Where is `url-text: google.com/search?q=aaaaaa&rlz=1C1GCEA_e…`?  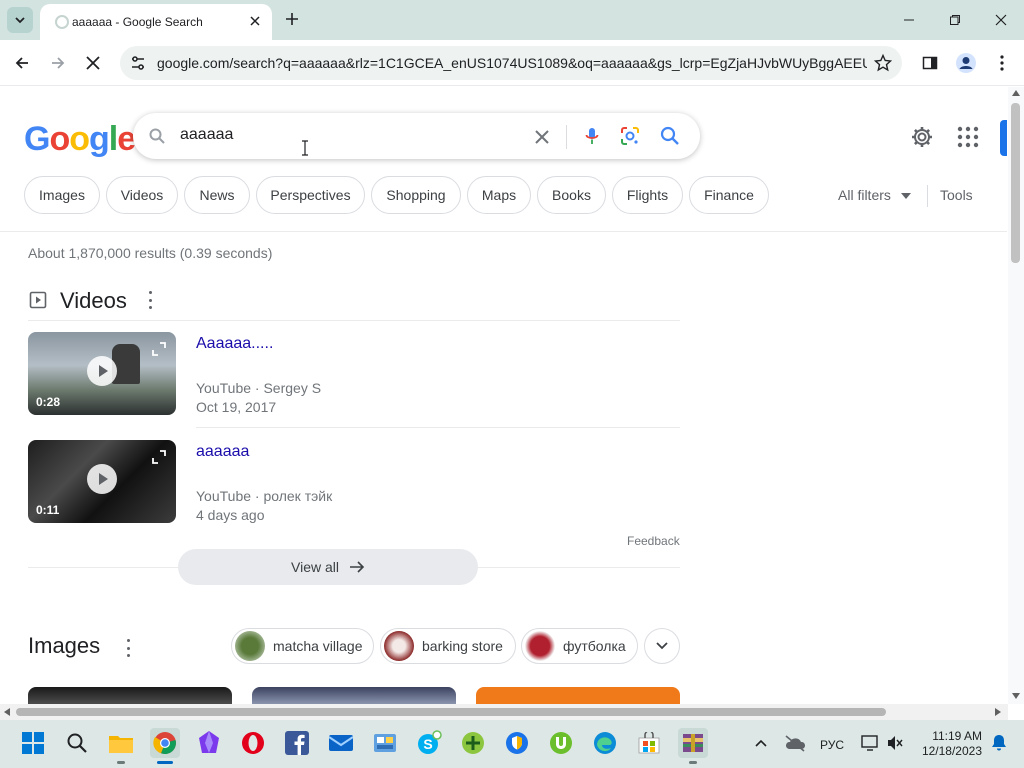
url-text: google.com/search?q=aaaaaa&rlz=1C1GCEA_e… is located at coordinates (512, 63).